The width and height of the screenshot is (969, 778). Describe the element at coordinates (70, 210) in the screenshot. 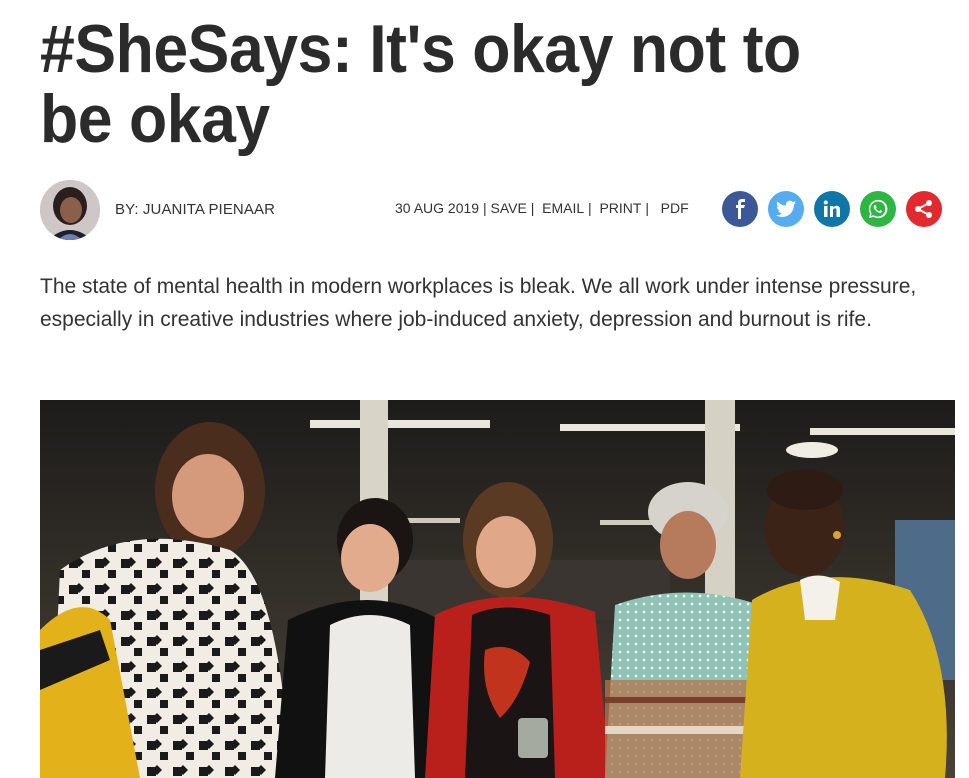

I see `author-avatar` at that location.